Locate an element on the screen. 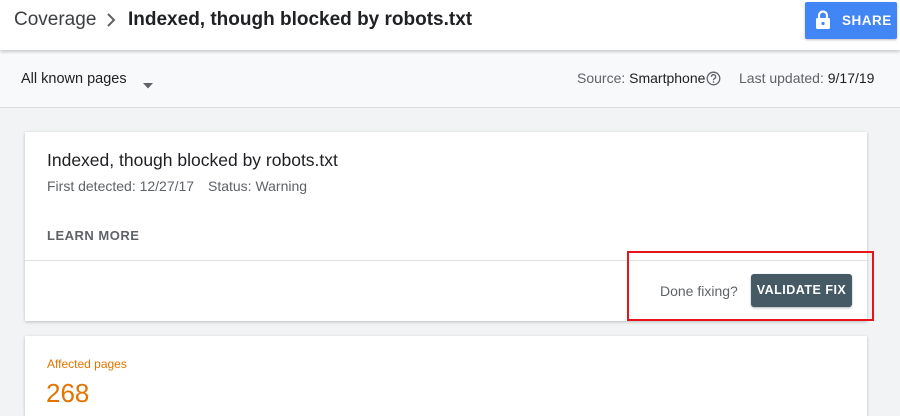 This screenshot has width=900, height=416. last-updated: Last updated: 9/17/19 is located at coordinates (806, 78).